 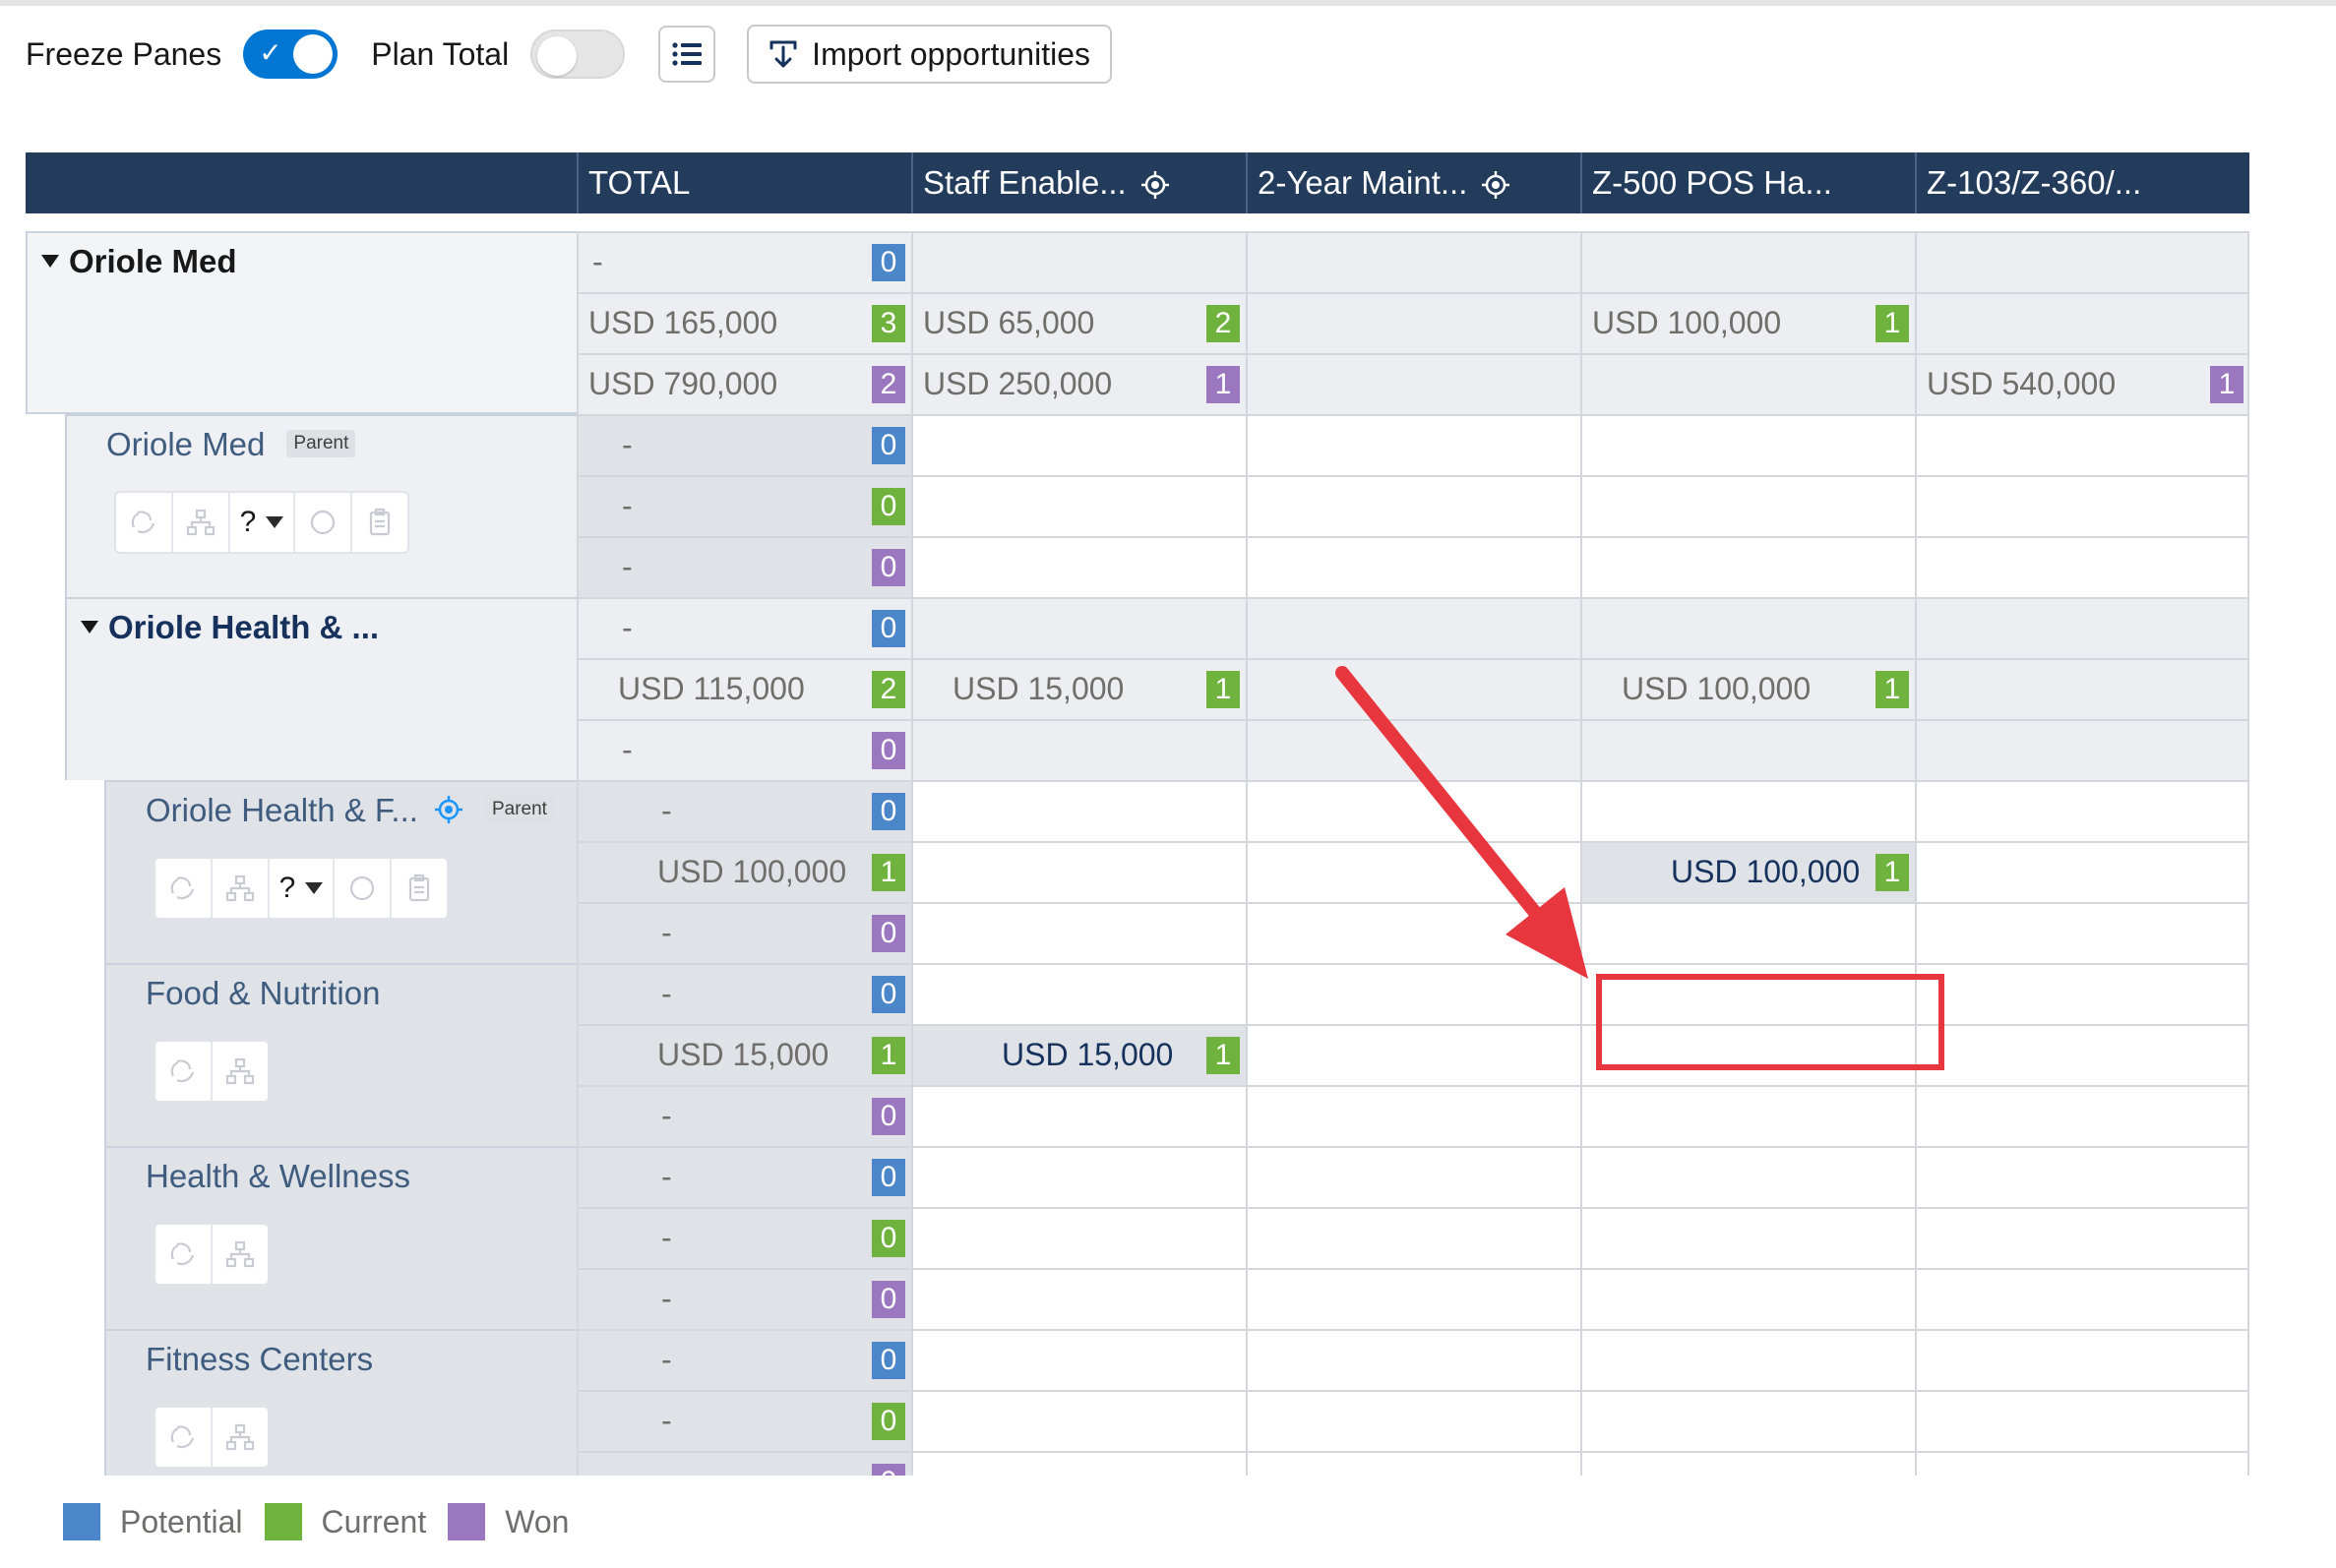 I want to click on circle-icon, so click(x=323, y=522).